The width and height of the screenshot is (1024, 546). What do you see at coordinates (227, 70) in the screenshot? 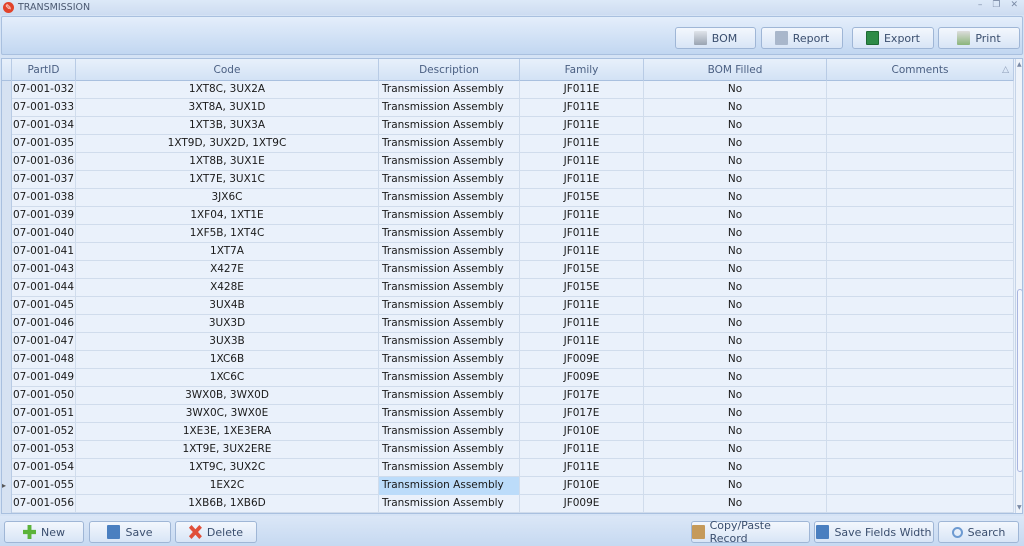
I see `column-header-code: Code` at bounding box center [227, 70].